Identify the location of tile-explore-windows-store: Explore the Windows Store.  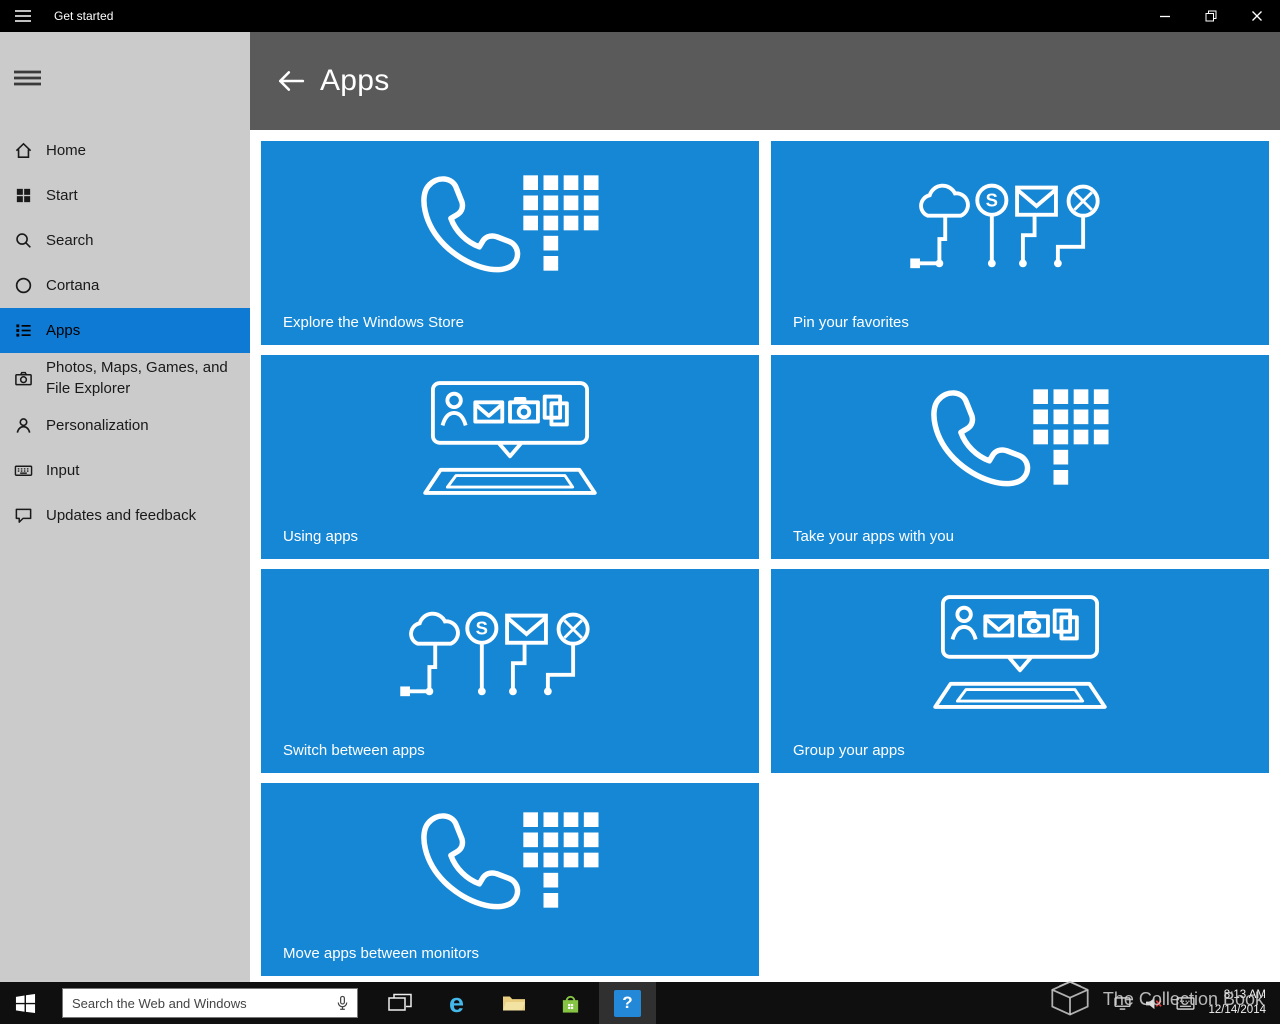
(510, 243).